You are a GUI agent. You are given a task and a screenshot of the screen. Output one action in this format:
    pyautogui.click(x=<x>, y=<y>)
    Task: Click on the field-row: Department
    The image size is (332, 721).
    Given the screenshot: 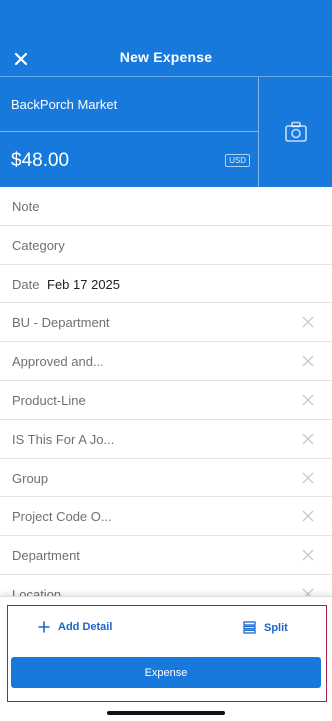 What is the action you would take?
    pyautogui.click(x=166, y=555)
    